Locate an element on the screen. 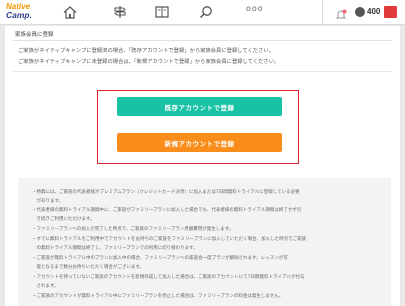 This screenshot has height=306, width=405. top-nav-bar: Native Camp. ooo 400 is located at coordinates (202, 12).